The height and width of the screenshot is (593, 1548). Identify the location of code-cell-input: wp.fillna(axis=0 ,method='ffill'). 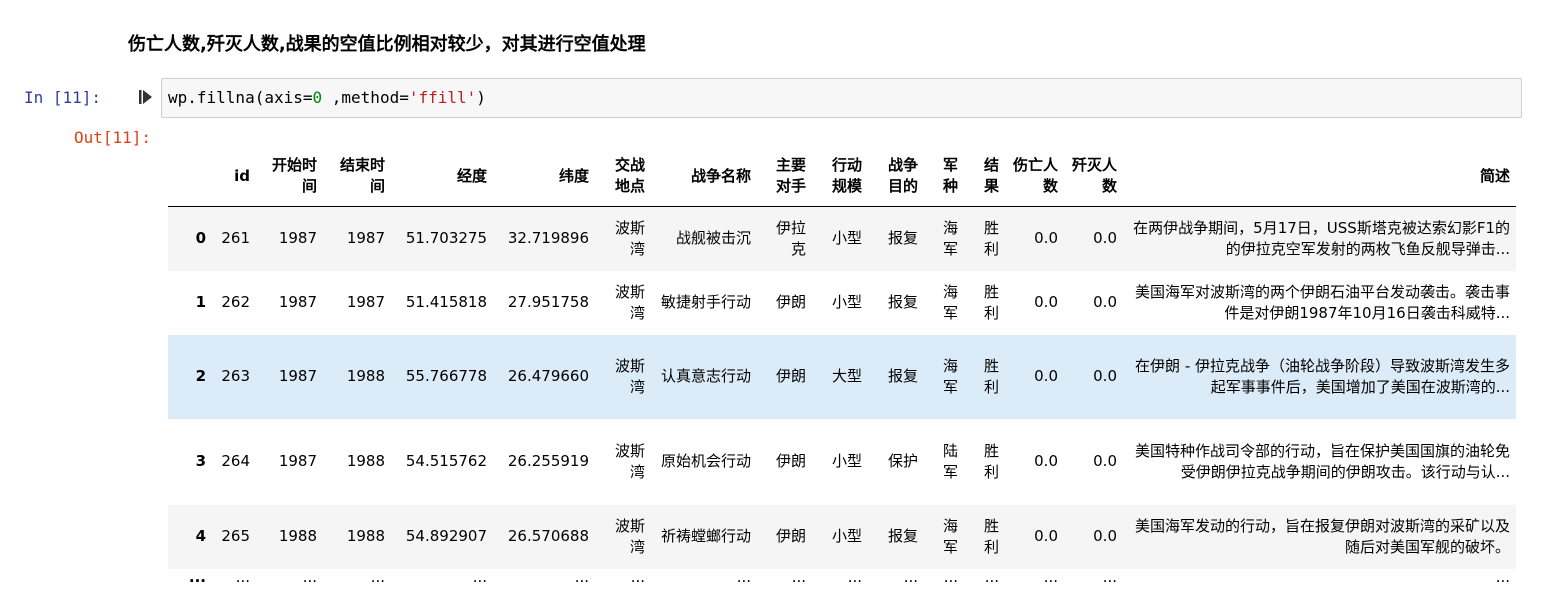
(841, 98).